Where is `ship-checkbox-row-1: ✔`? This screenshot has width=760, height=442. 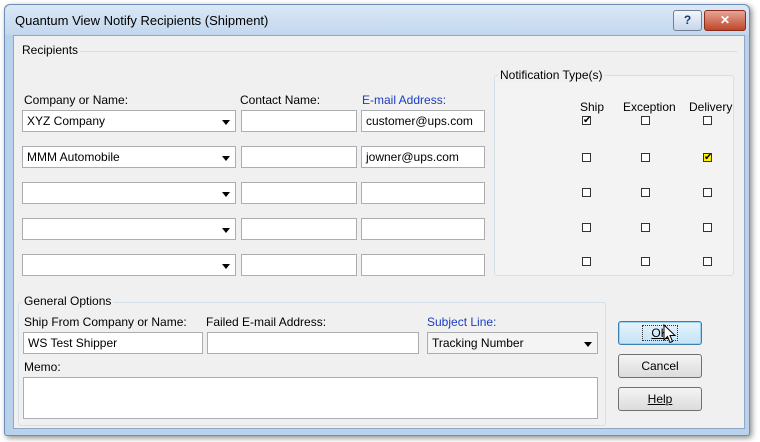
ship-checkbox-row-1: ✔ is located at coordinates (586, 121).